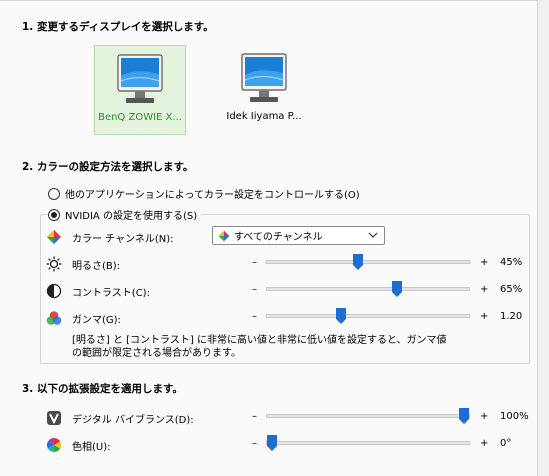  I want to click on radio-other-apps: 他のアプリケーションによってカラー設定をコントロールする(O), so click(204, 193).